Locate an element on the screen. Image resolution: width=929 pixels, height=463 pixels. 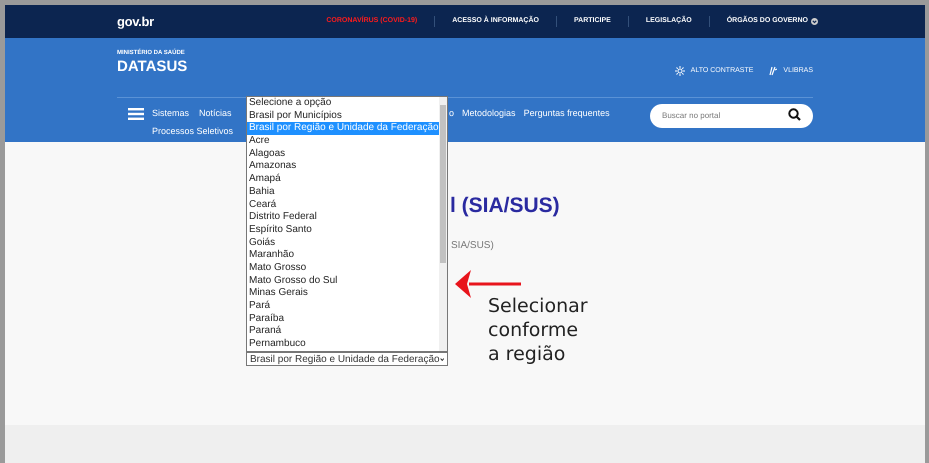
dropdown-option: Amapá is located at coordinates (343, 179).